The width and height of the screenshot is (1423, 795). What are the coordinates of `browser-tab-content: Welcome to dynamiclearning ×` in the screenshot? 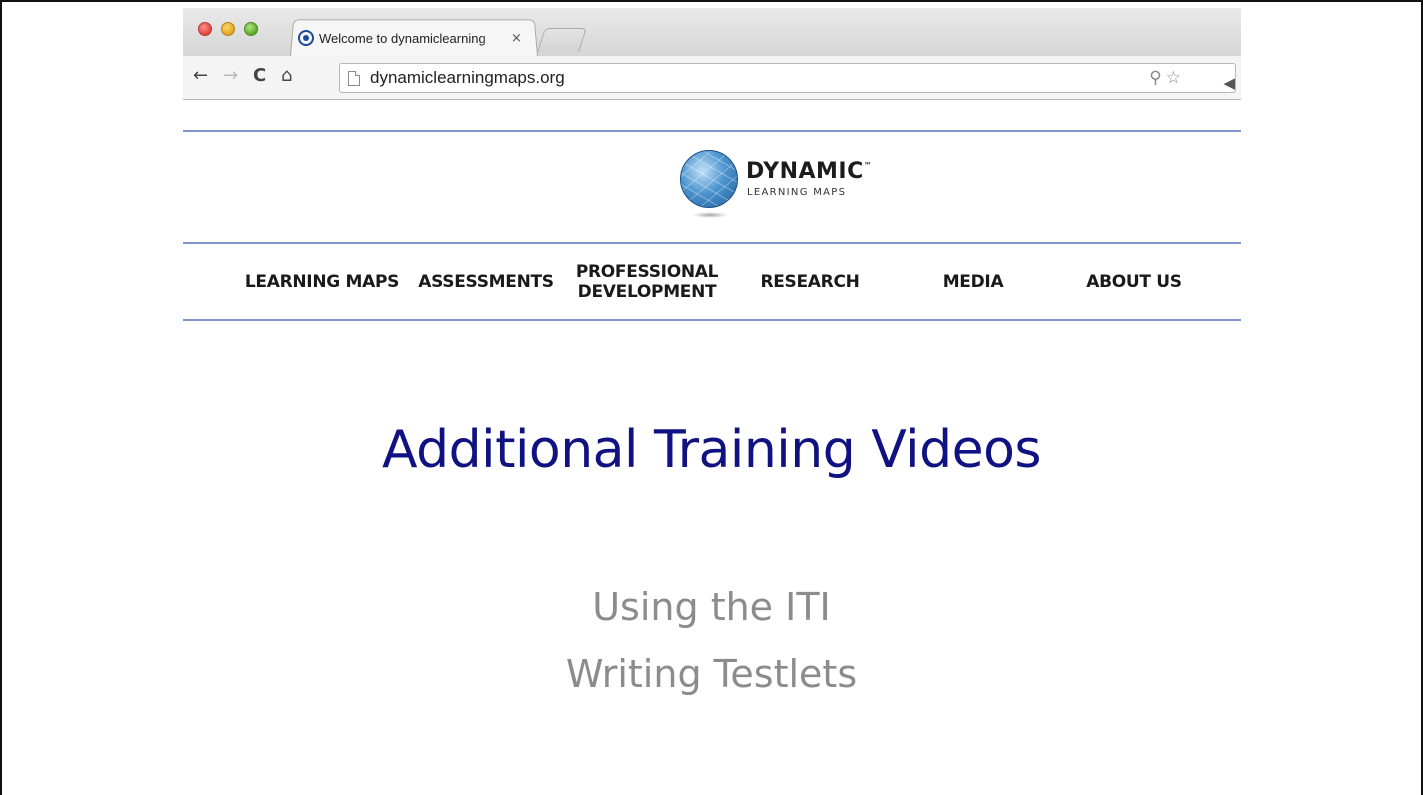 It's located at (414, 38).